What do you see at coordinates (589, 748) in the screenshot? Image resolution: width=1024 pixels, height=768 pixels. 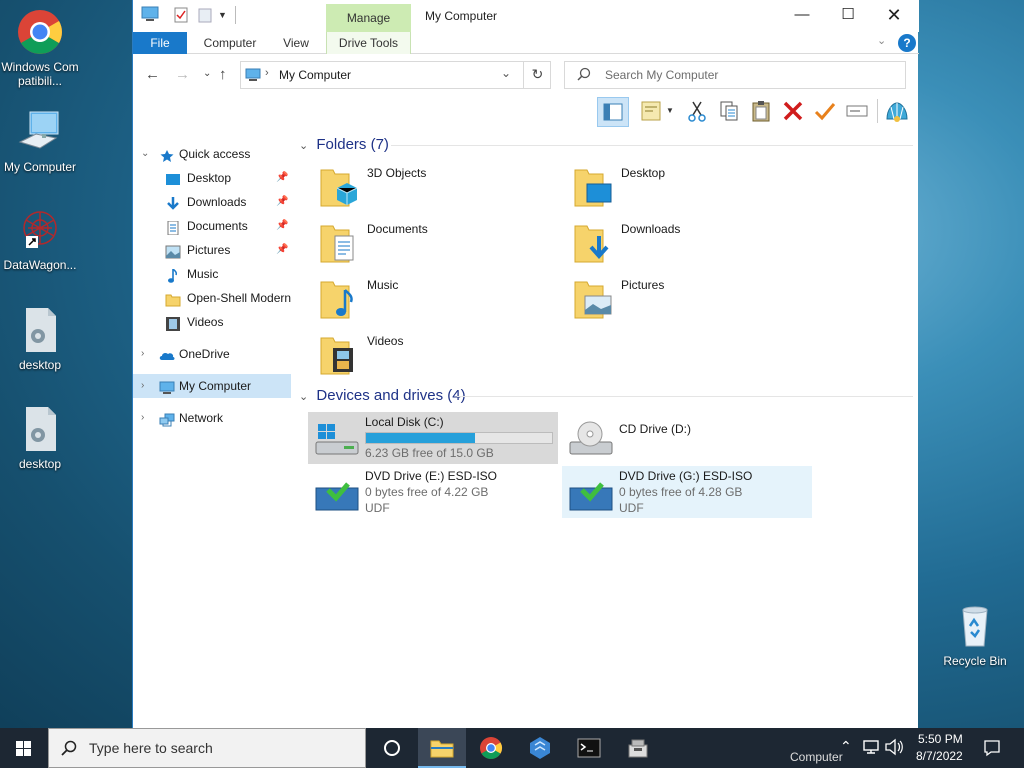 I see `taskbar-app-terminal` at bounding box center [589, 748].